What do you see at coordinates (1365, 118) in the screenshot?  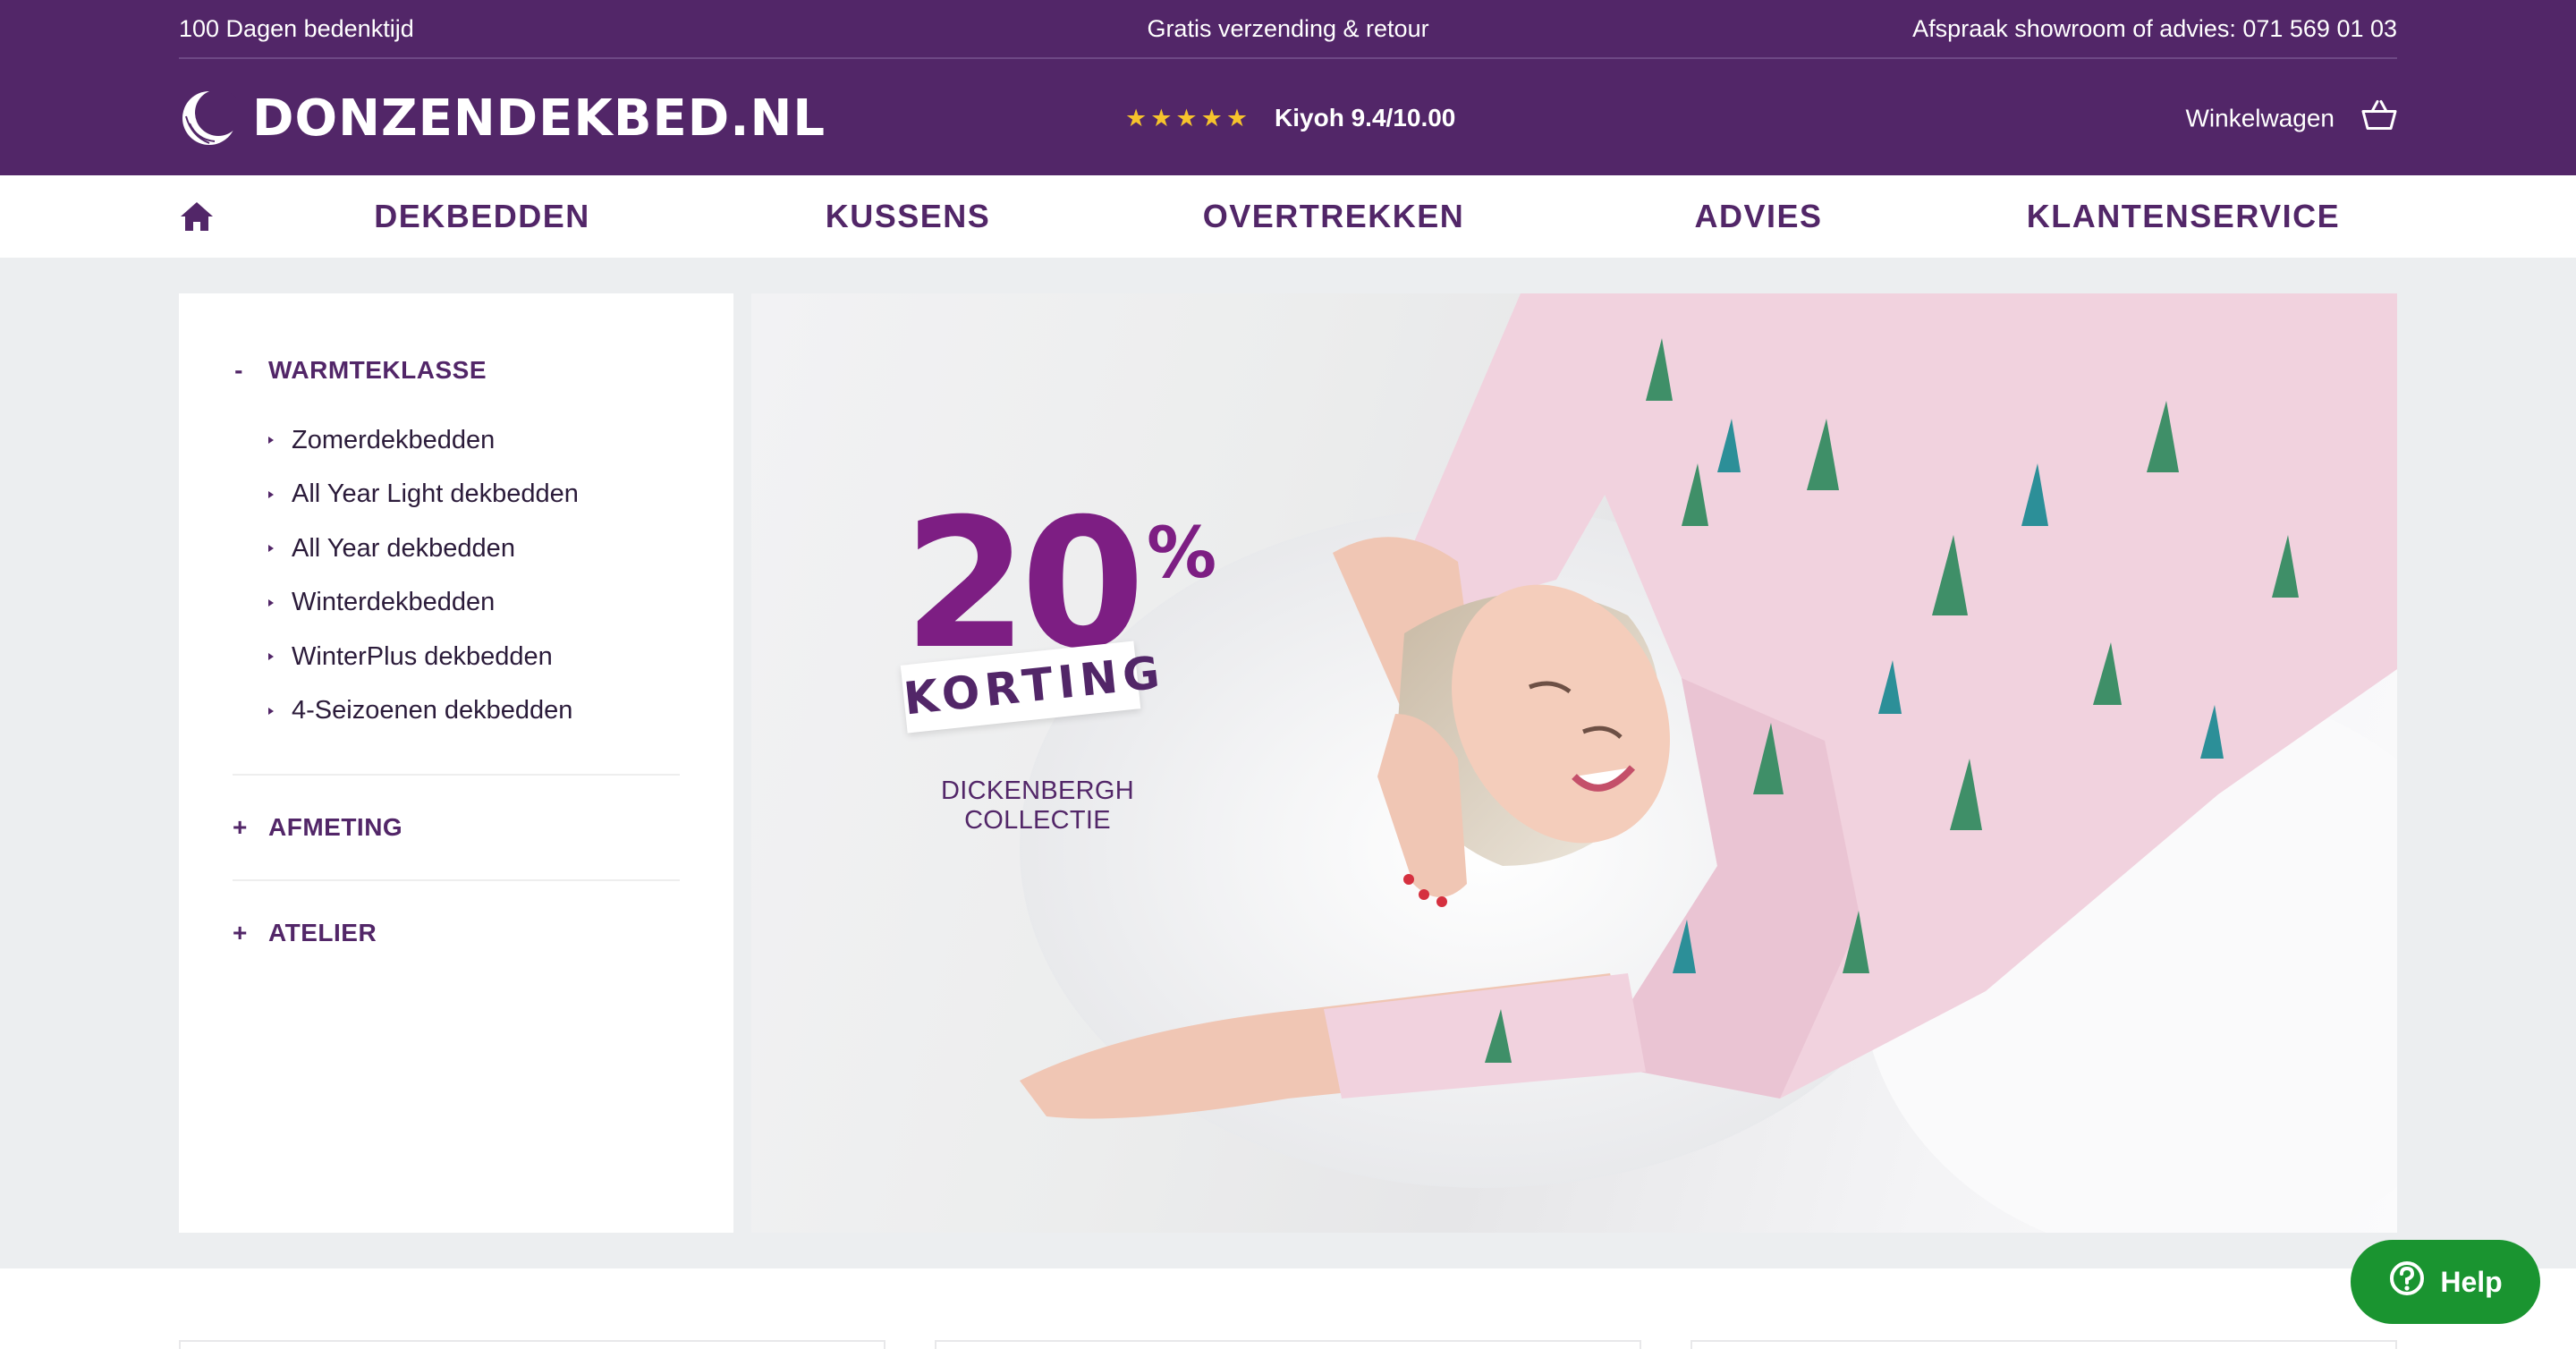 I see `rating-score: Kiyoh 9.4/10.00` at bounding box center [1365, 118].